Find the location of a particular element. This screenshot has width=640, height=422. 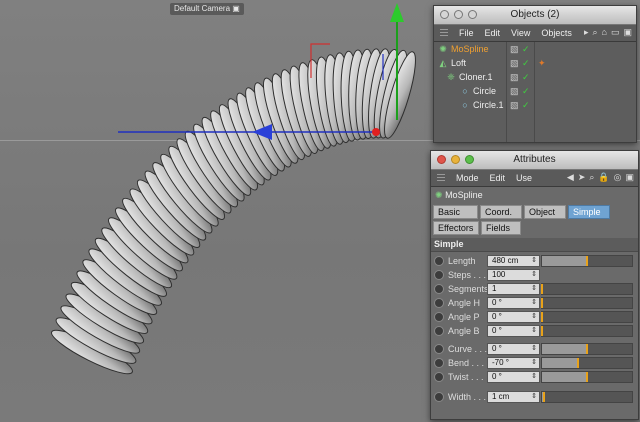

menu-objects: Objects is located at coordinates (556, 33).